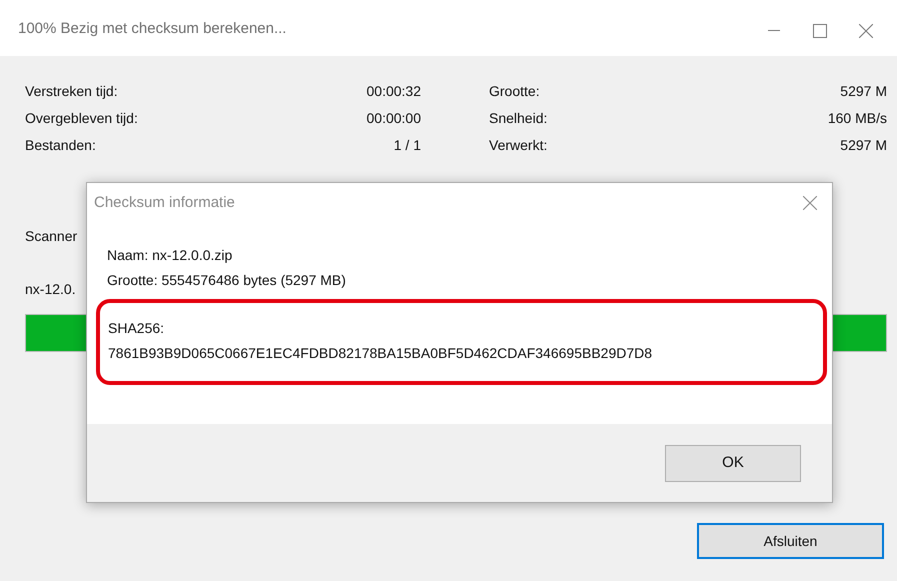 The height and width of the screenshot is (581, 897). I want to click on maximize-icon, so click(820, 31).